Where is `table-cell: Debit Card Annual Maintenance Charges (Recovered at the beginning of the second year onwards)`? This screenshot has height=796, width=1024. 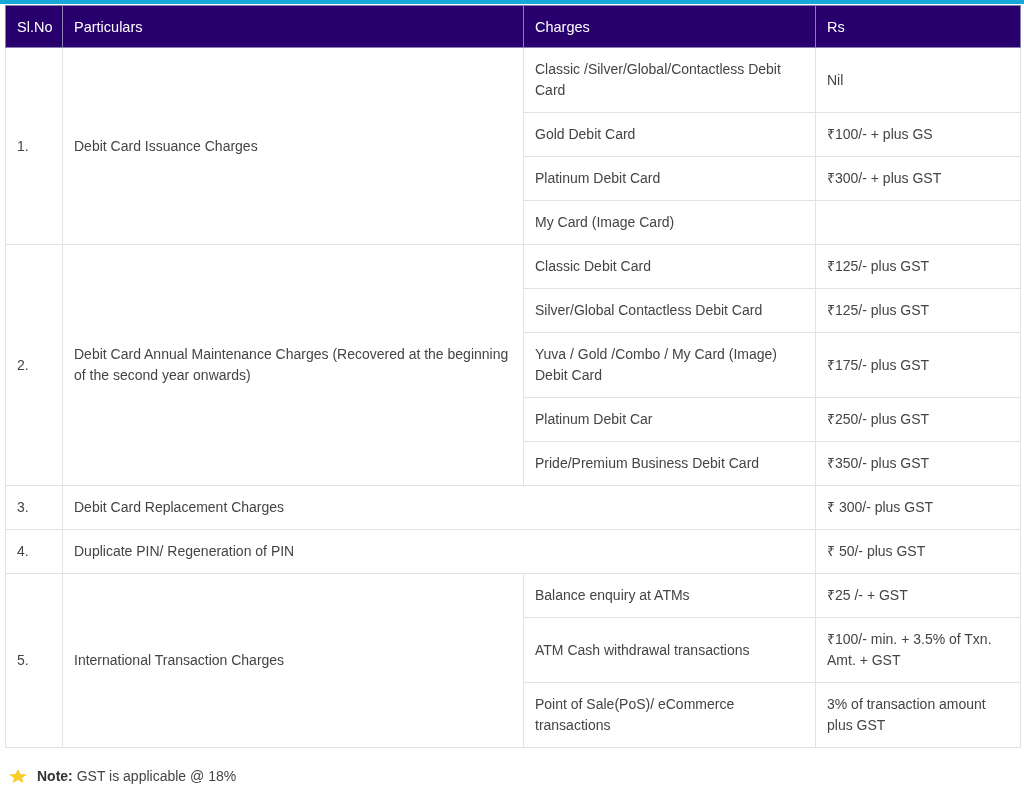
table-cell: Debit Card Annual Maintenance Charges (Recovered at the beginning of the second year onwards) is located at coordinates (293, 365).